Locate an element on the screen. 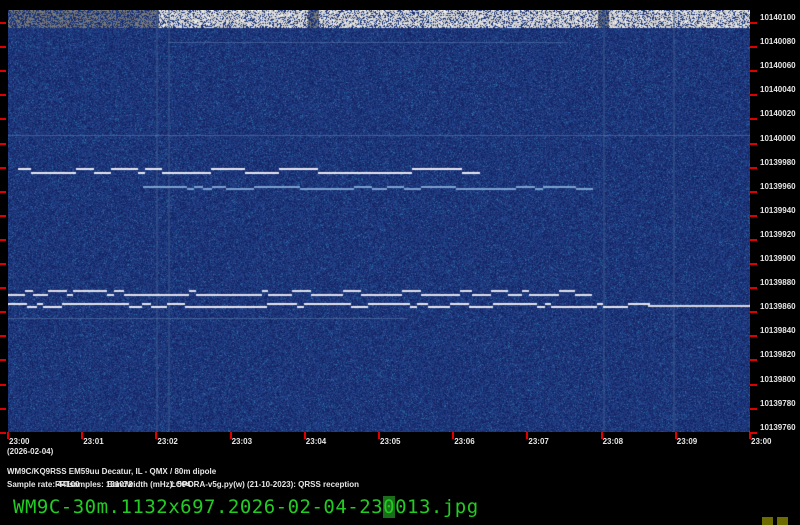 The width and height of the screenshot is (800, 525). freq-label: 10139760 is located at coordinates (778, 427).